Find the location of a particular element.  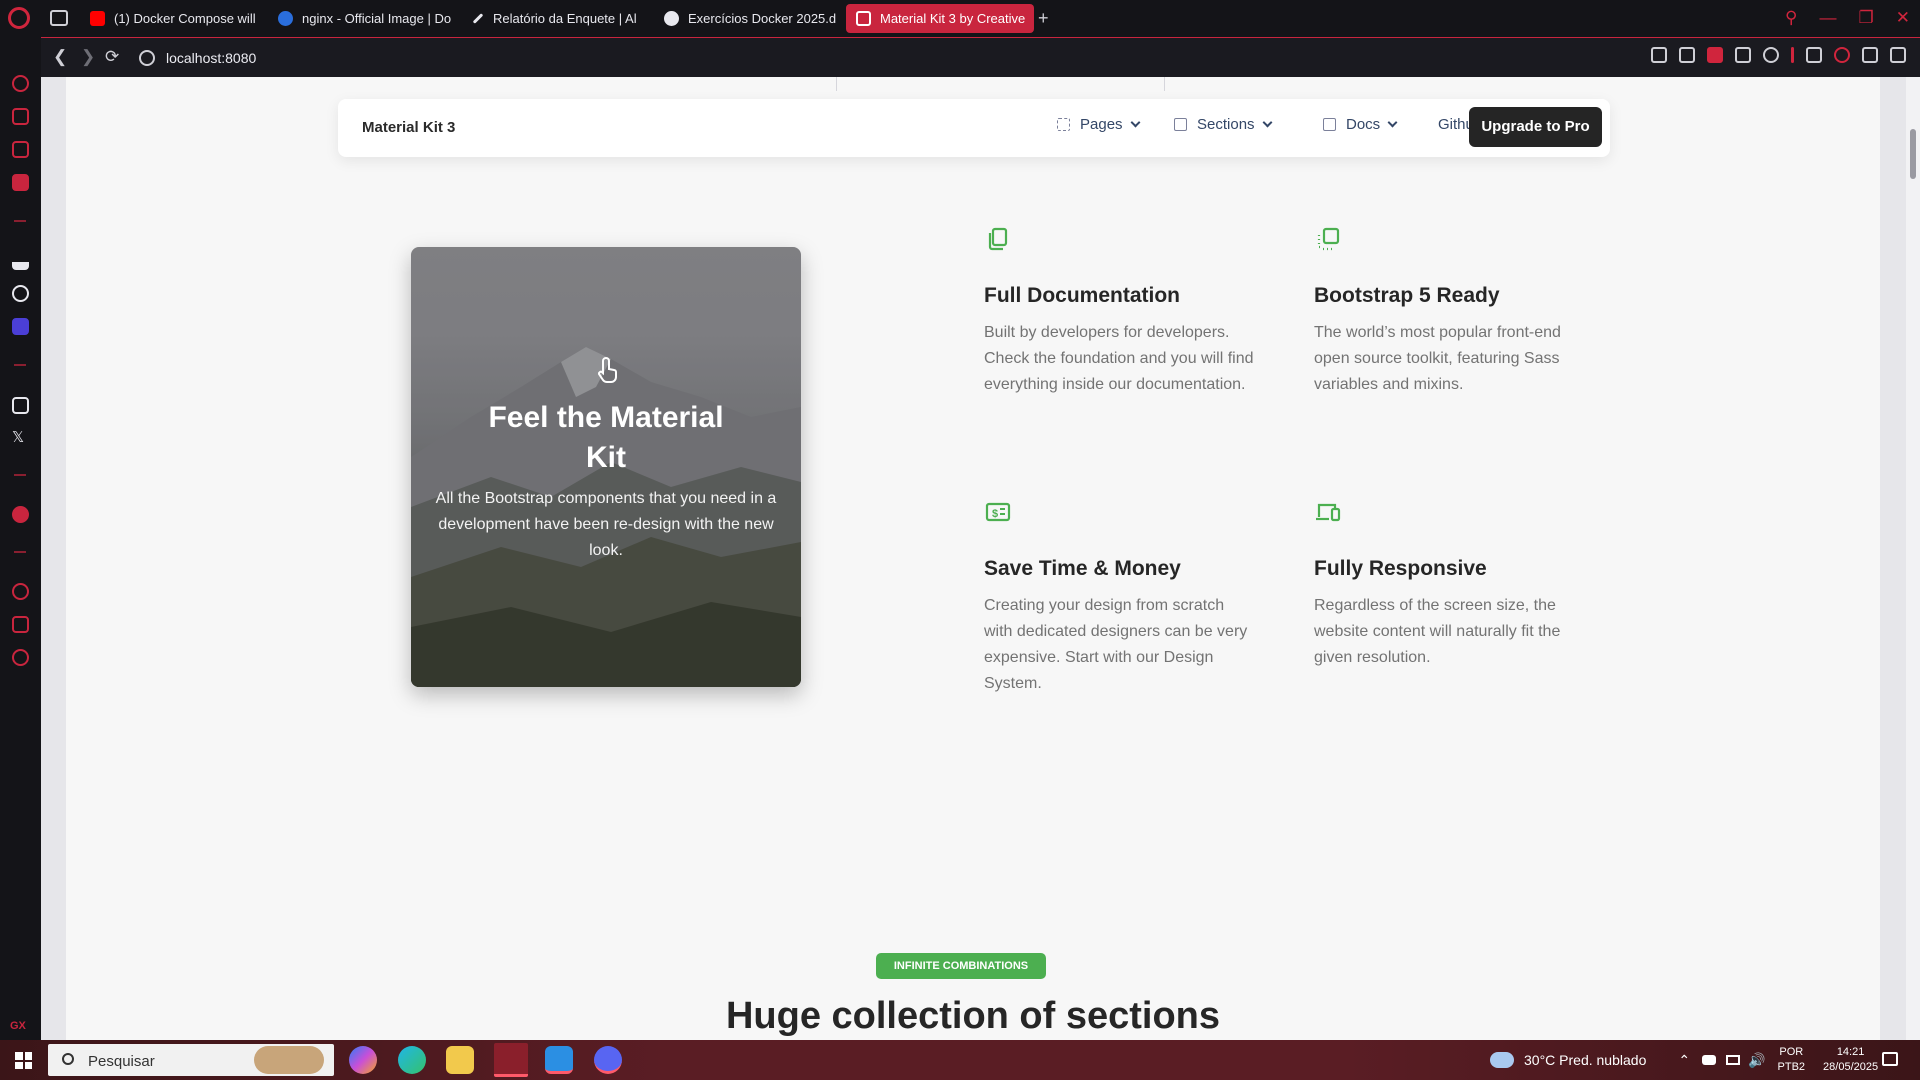

view-day-icon is located at coordinates (1180, 124).